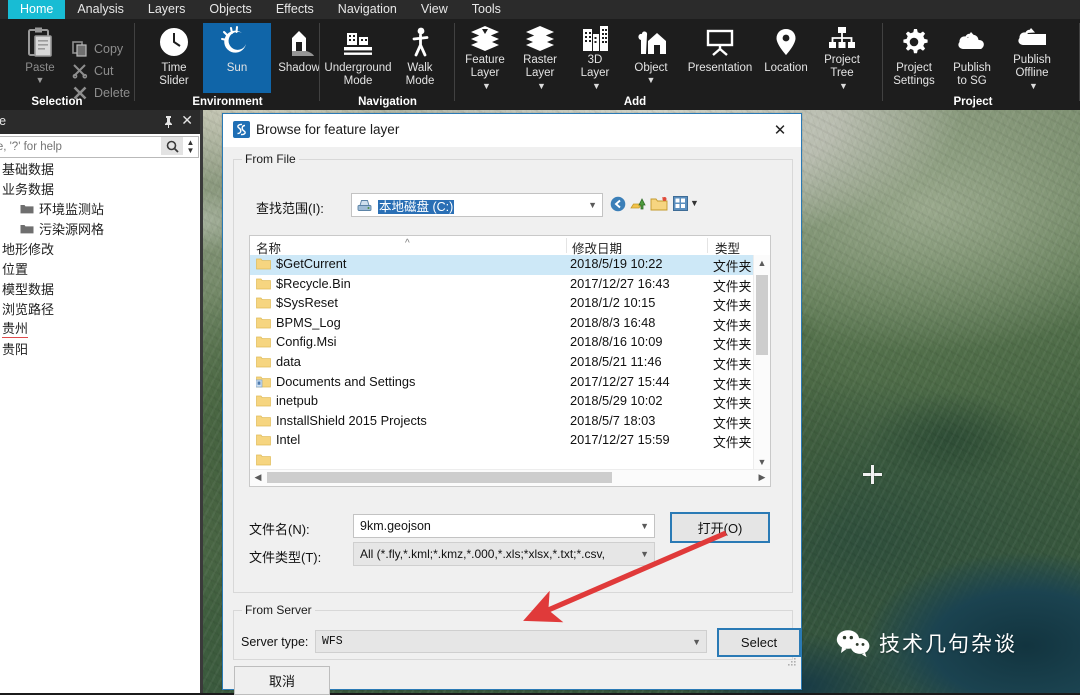 This screenshot has width=1080, height=695. What do you see at coordinates (762, 477) in the screenshot?
I see `scroll-right-icon: ▶` at bounding box center [762, 477].